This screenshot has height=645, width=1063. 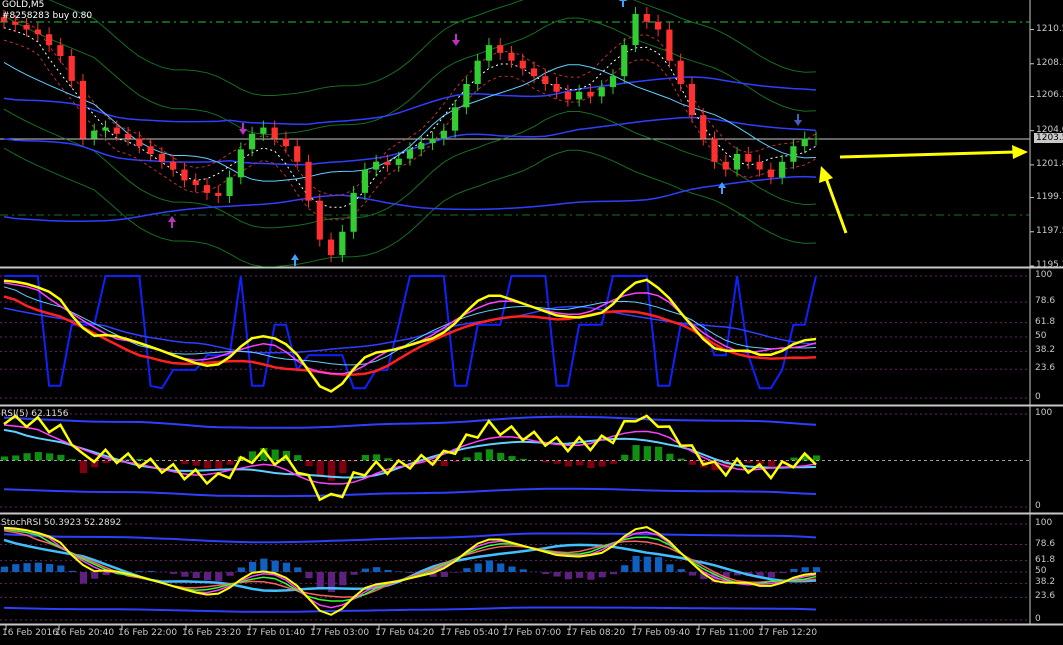 I want to click on stochrsi-magenta-line, so click(x=410, y=568).